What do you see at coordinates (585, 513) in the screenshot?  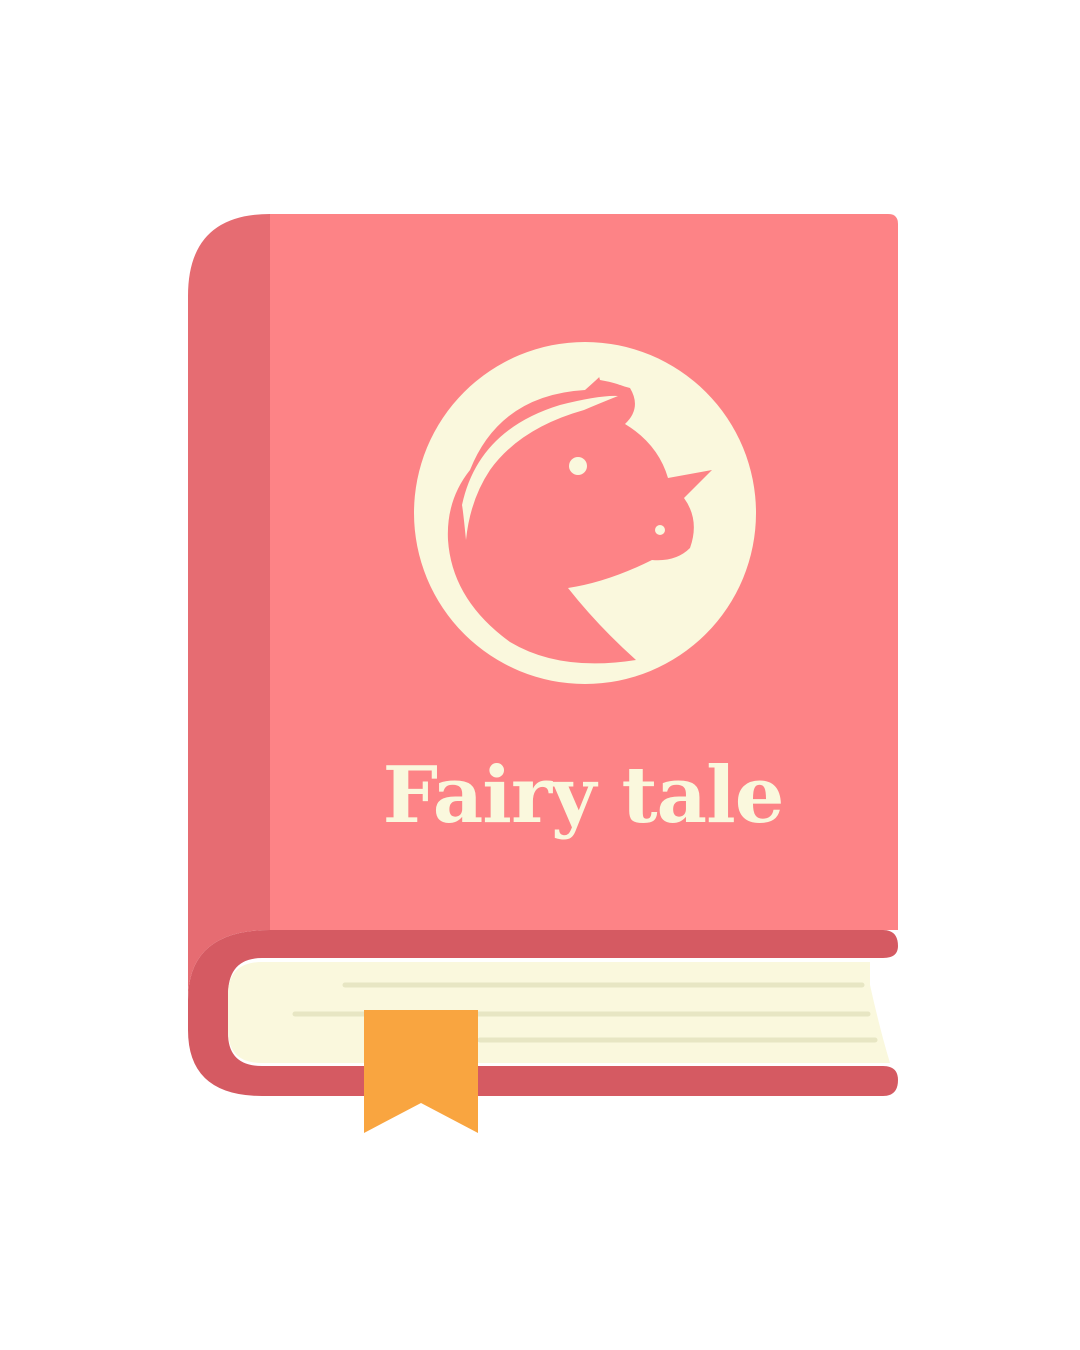 I see `unicorn-icon` at bounding box center [585, 513].